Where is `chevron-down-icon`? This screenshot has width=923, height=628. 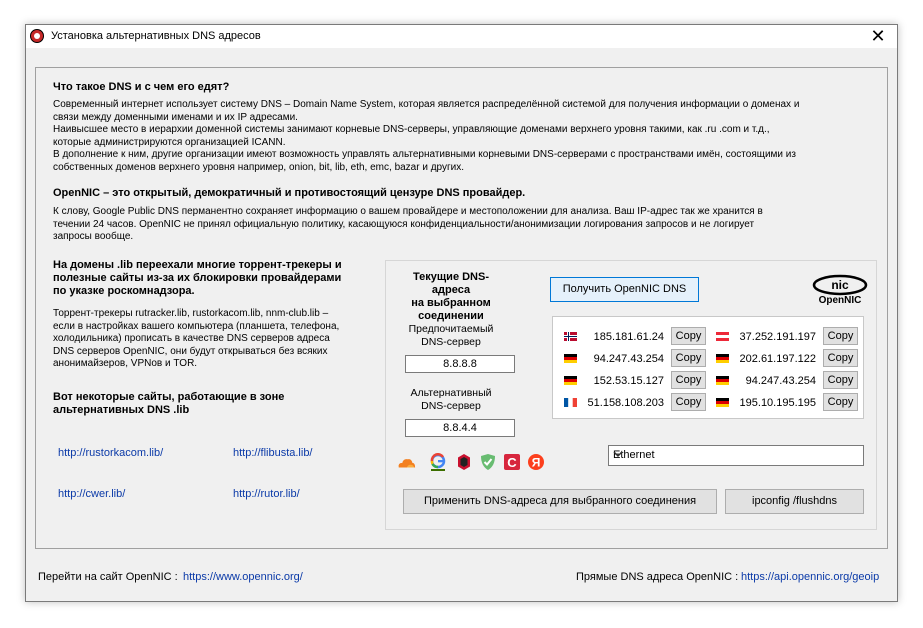
chevron-down-icon is located at coordinates (735, 455).